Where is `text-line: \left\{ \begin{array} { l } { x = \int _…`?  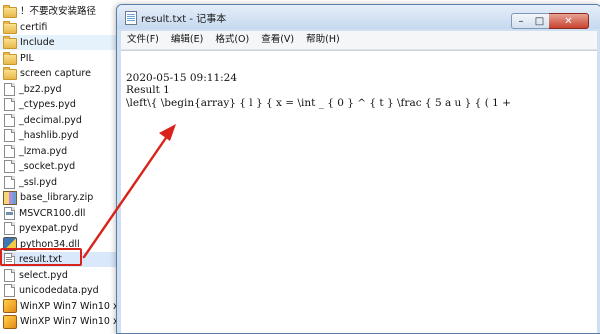
text-line: \left\{ \begin{array} { l } { x = \int _… is located at coordinates (318, 102).